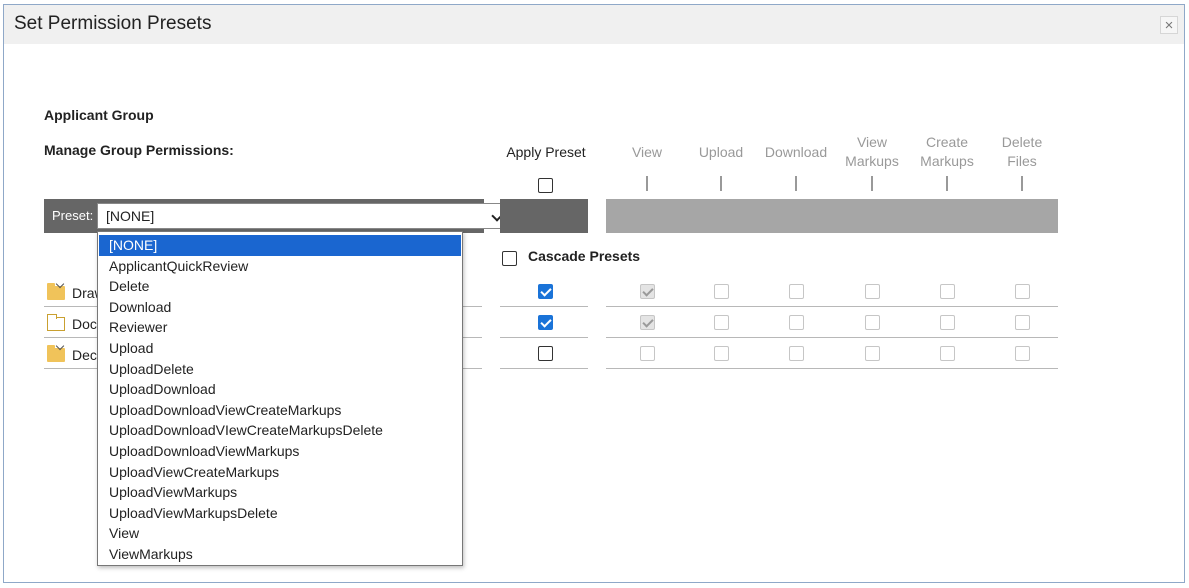 This screenshot has height=588, width=1189. Describe the element at coordinates (1169, 25) in the screenshot. I see `close-icon: ×` at that location.